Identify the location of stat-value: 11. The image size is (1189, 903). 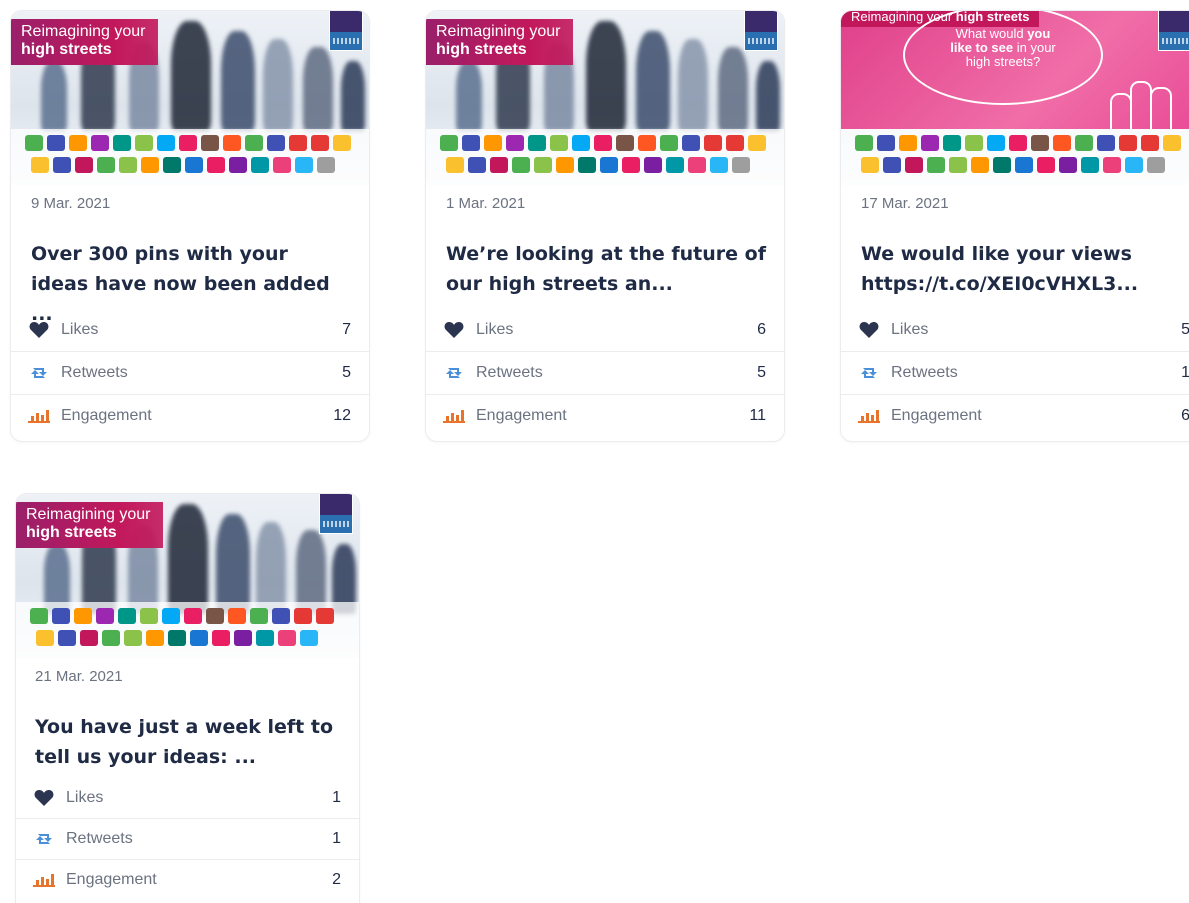
(757, 415).